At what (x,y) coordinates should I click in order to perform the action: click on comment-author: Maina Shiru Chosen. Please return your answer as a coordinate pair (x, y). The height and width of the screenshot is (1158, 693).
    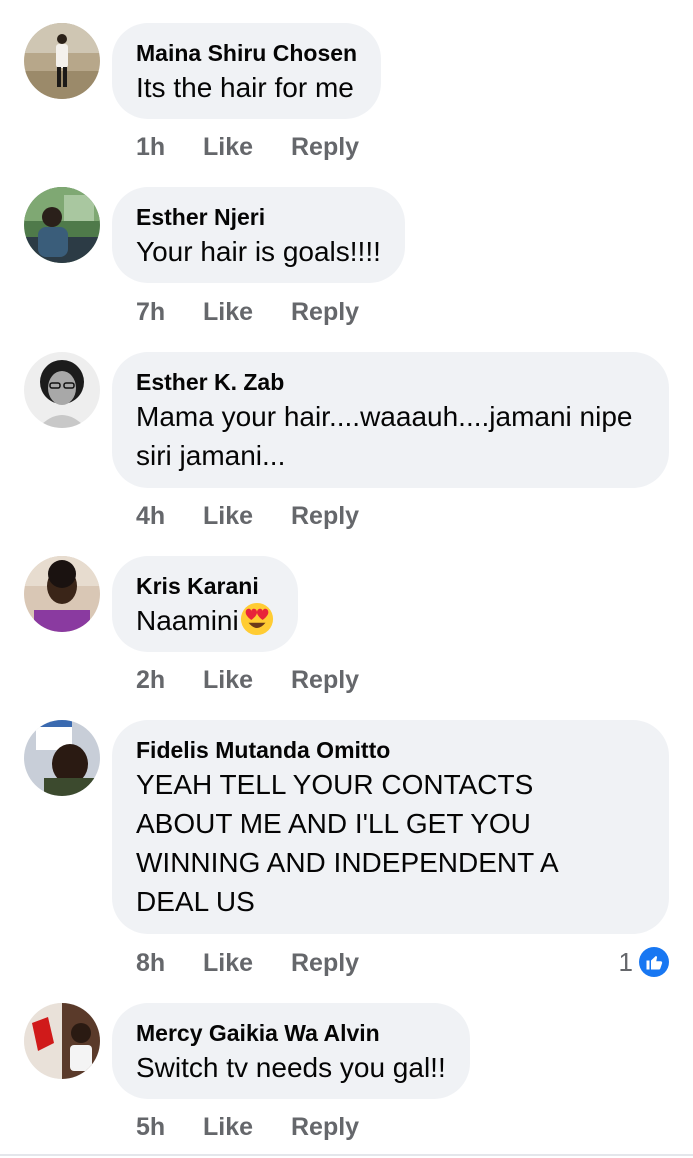
    Looking at the image, I should click on (246, 53).